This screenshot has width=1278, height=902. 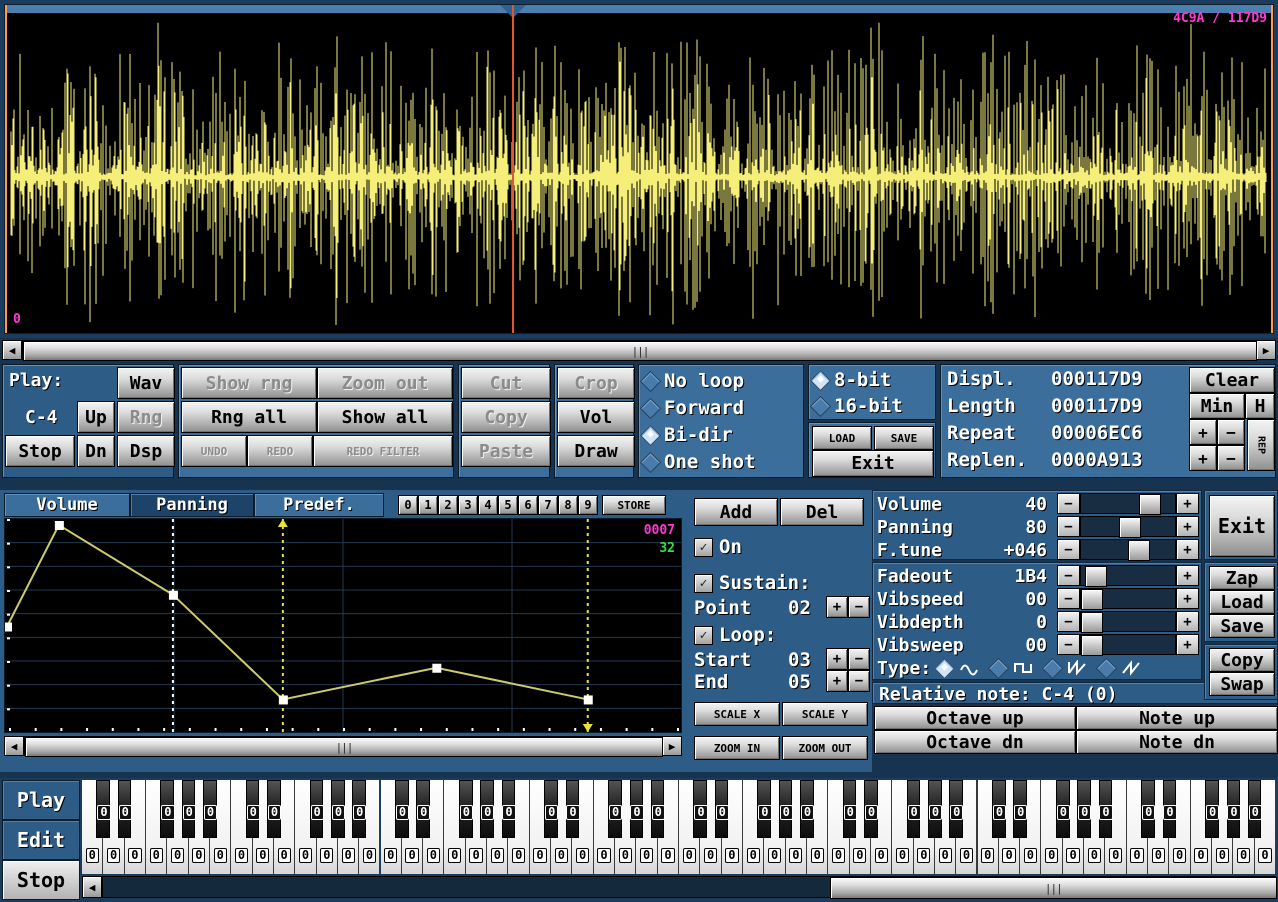 What do you see at coordinates (837, 607) in the screenshot?
I see `envelope-point-plus: +` at bounding box center [837, 607].